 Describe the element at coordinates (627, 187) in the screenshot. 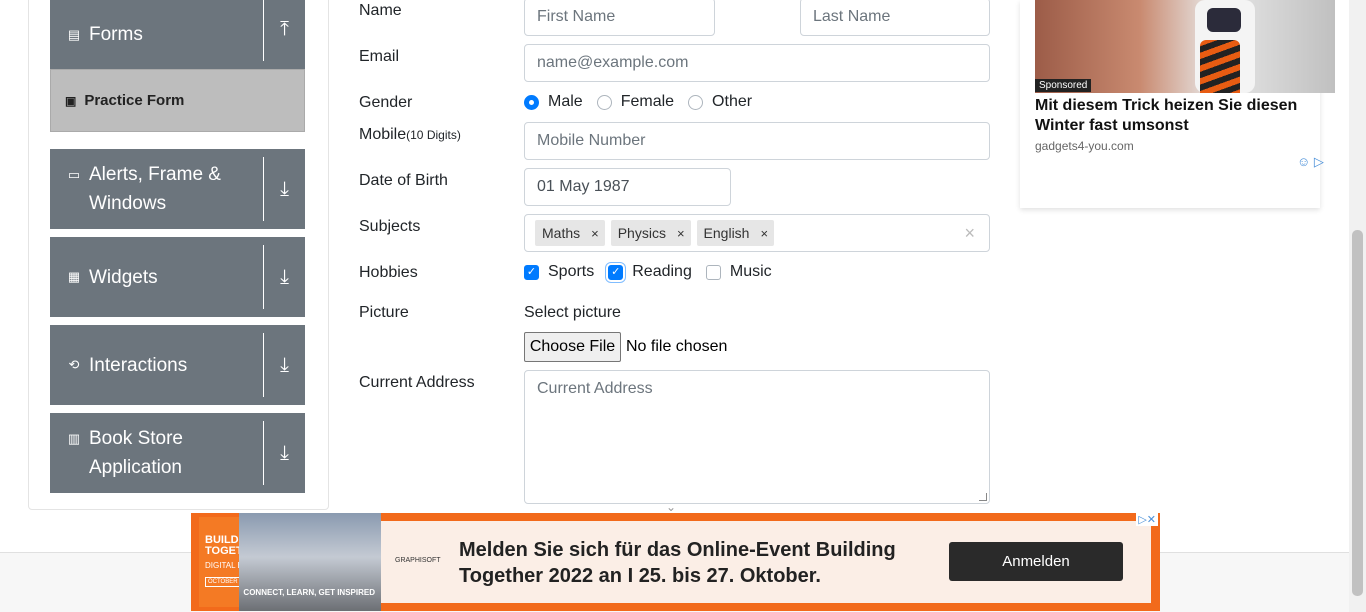

I see `dob-input: 01 May 1987` at that location.